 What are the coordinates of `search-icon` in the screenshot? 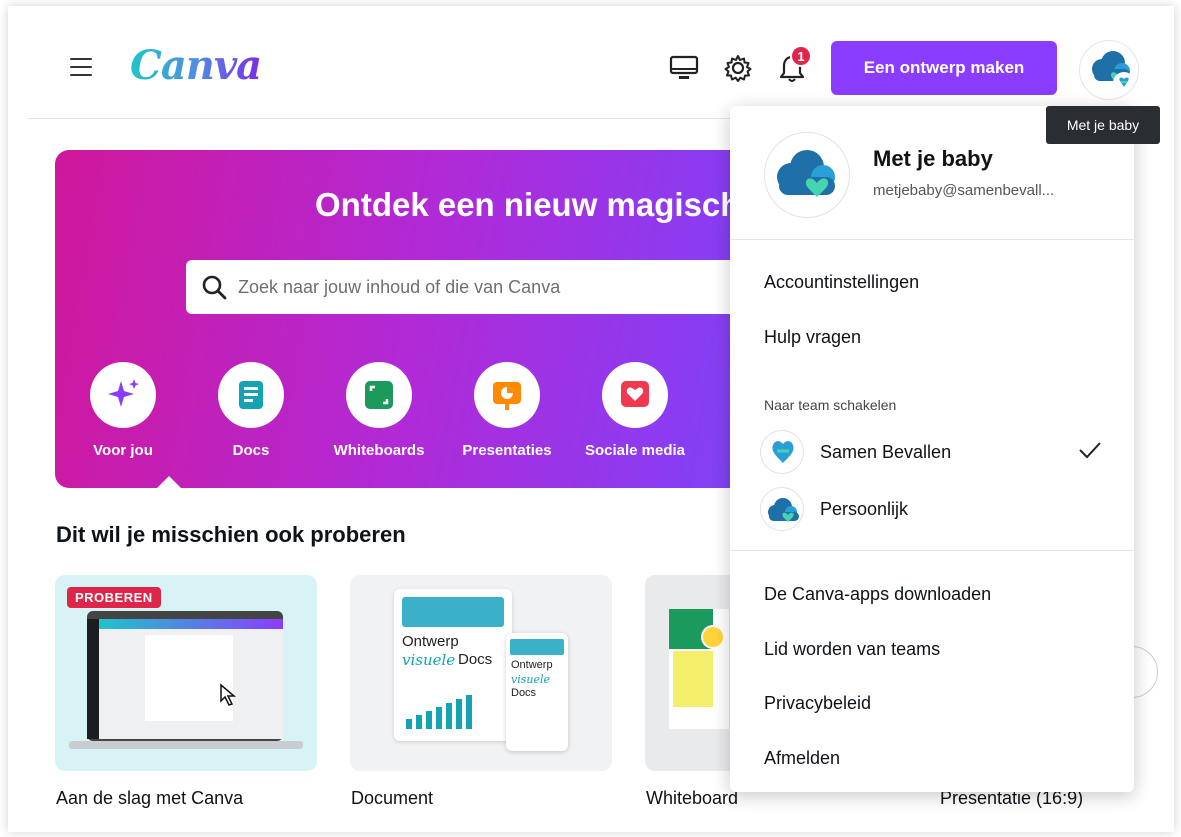 It's located at (214, 287).